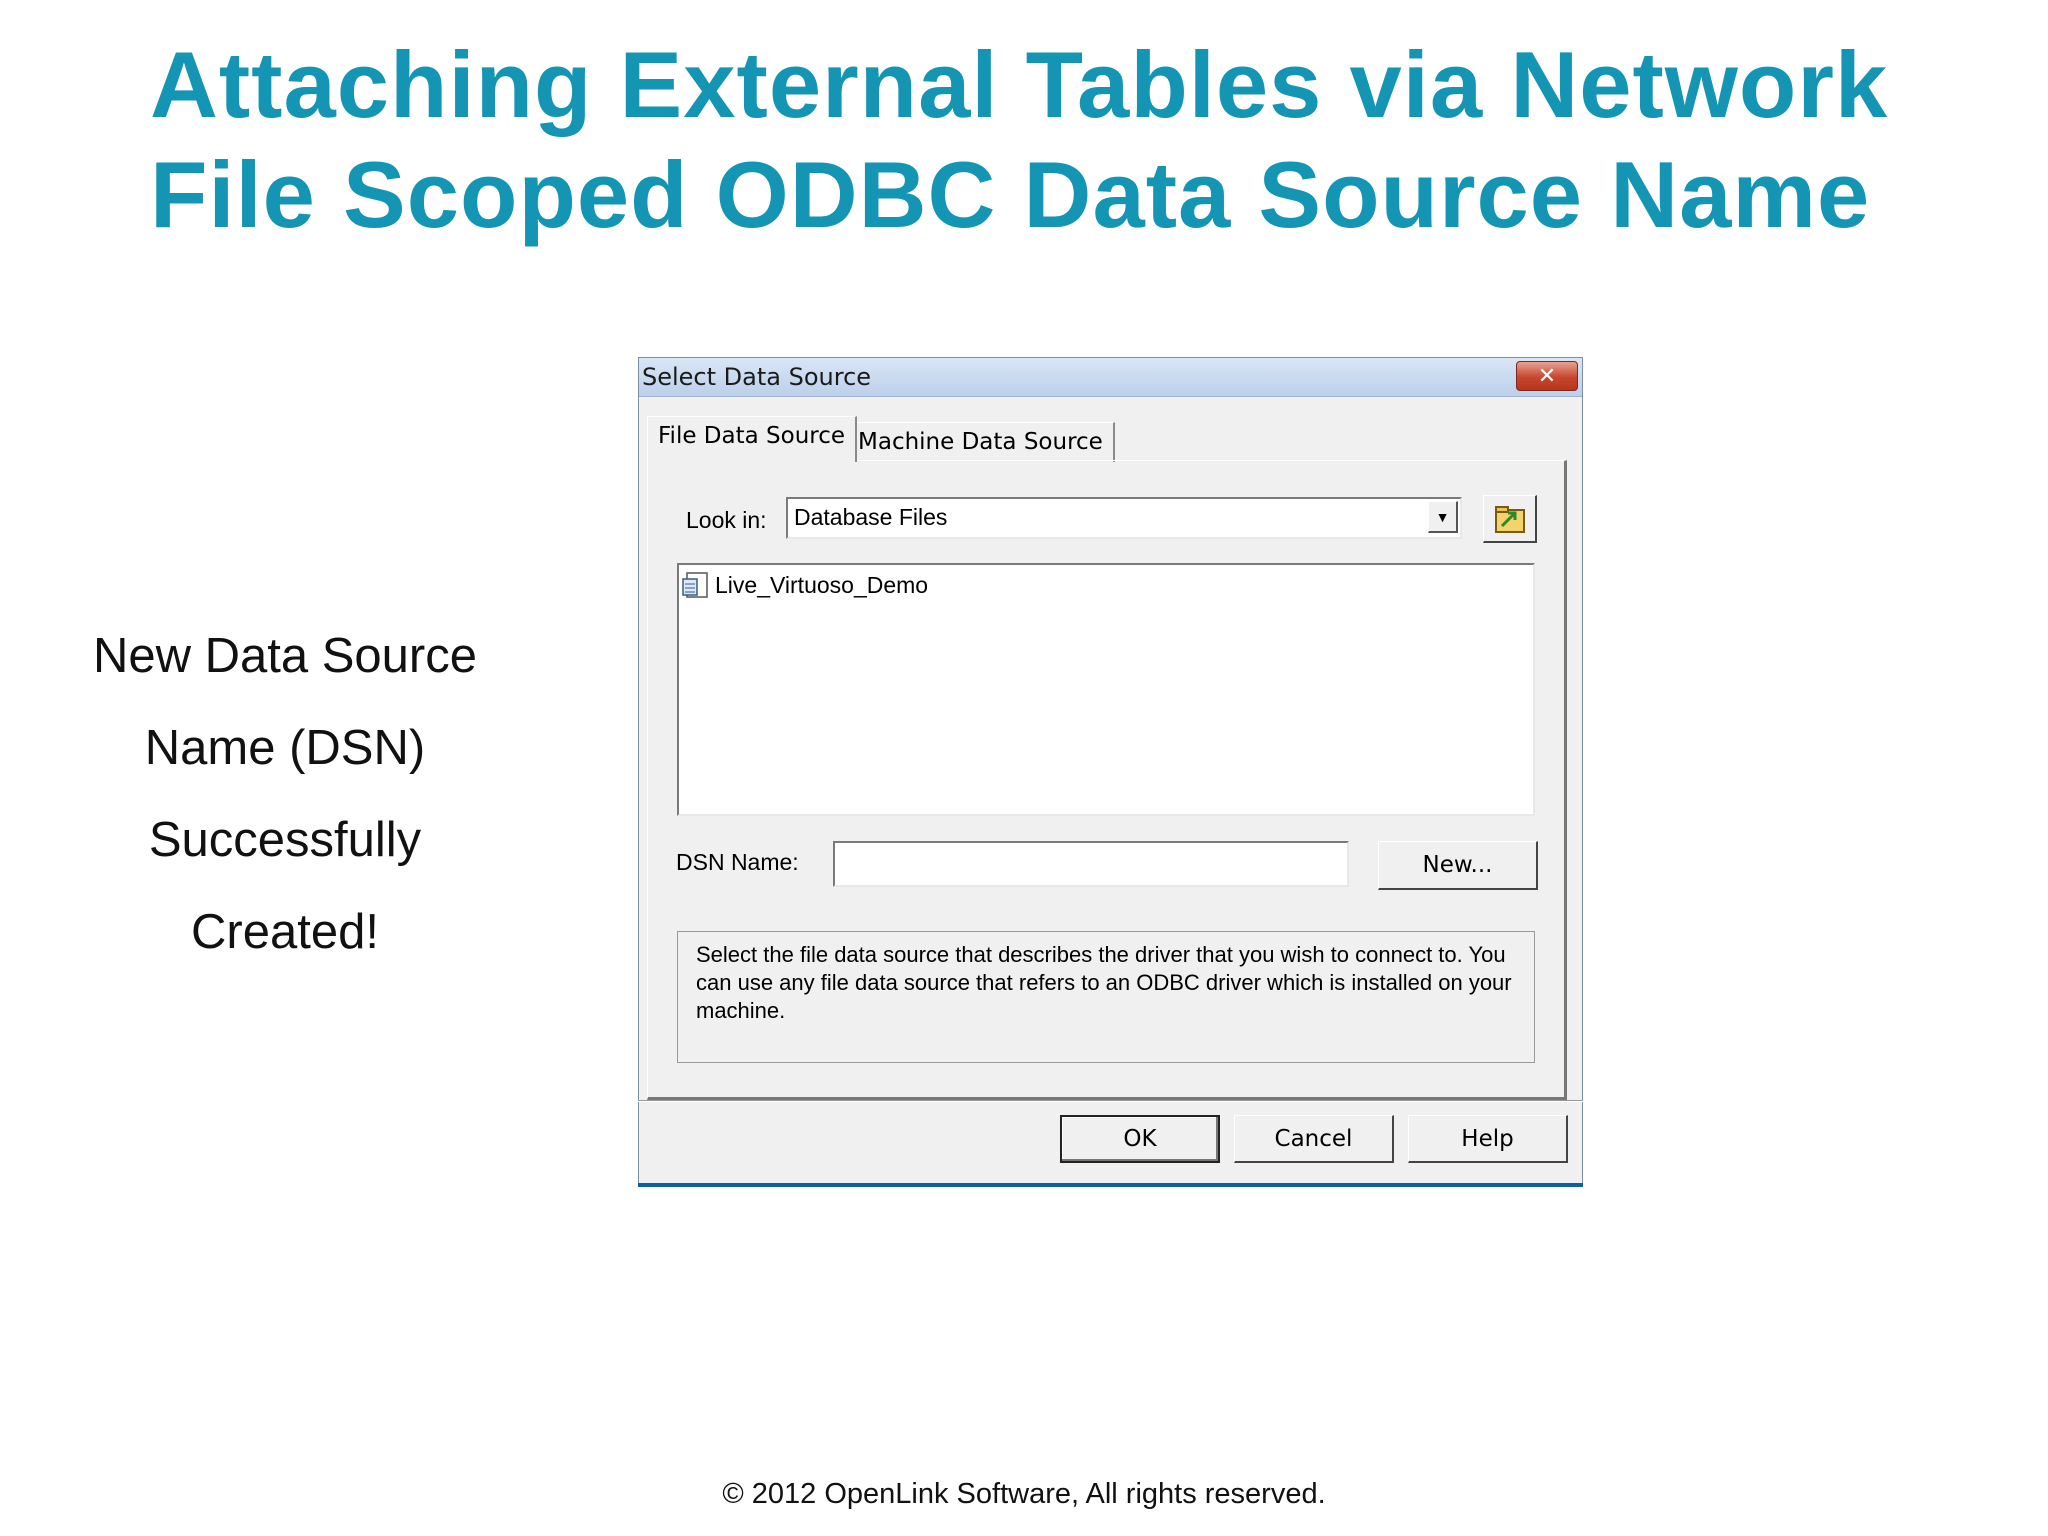  I want to click on help-button-label: Help, so click(1487, 1138).